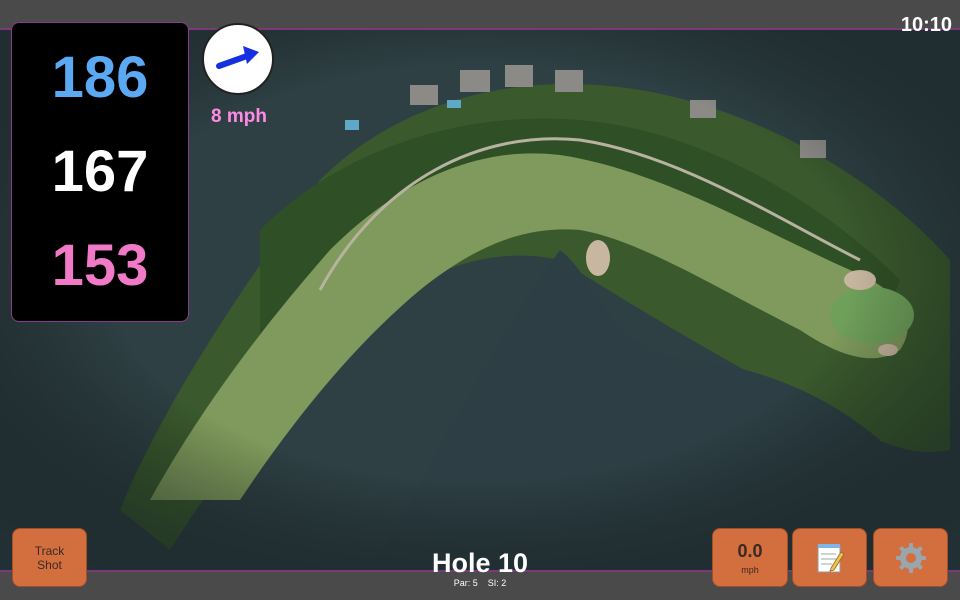  I want to click on speed-value: 0.0, so click(750, 550).